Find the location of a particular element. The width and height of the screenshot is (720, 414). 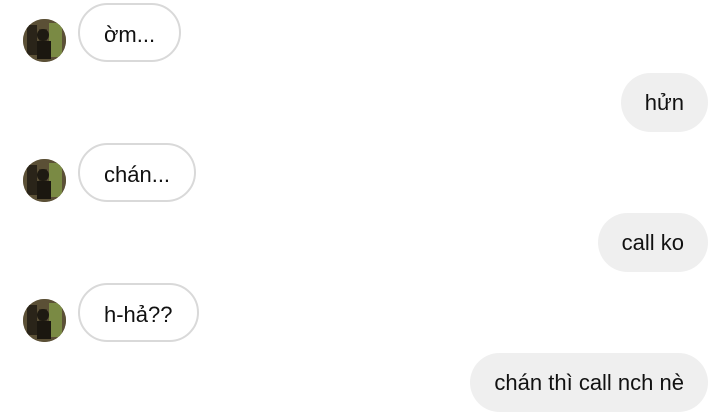

message-text: h-hả?? is located at coordinates (138, 314).